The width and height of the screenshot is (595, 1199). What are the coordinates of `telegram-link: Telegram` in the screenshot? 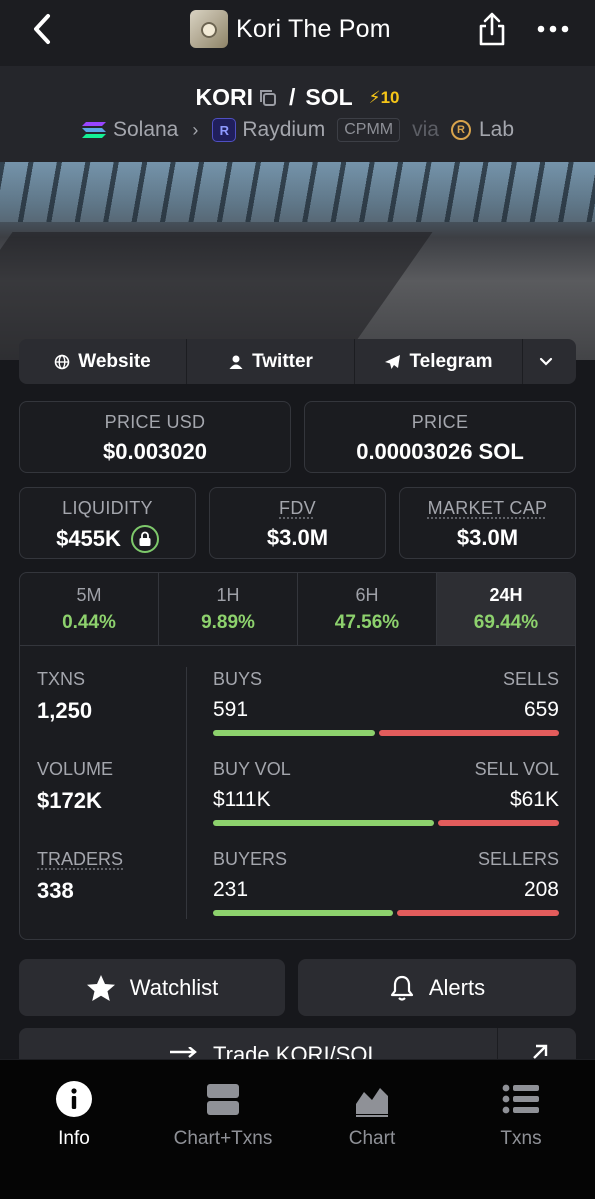 It's located at (439, 361).